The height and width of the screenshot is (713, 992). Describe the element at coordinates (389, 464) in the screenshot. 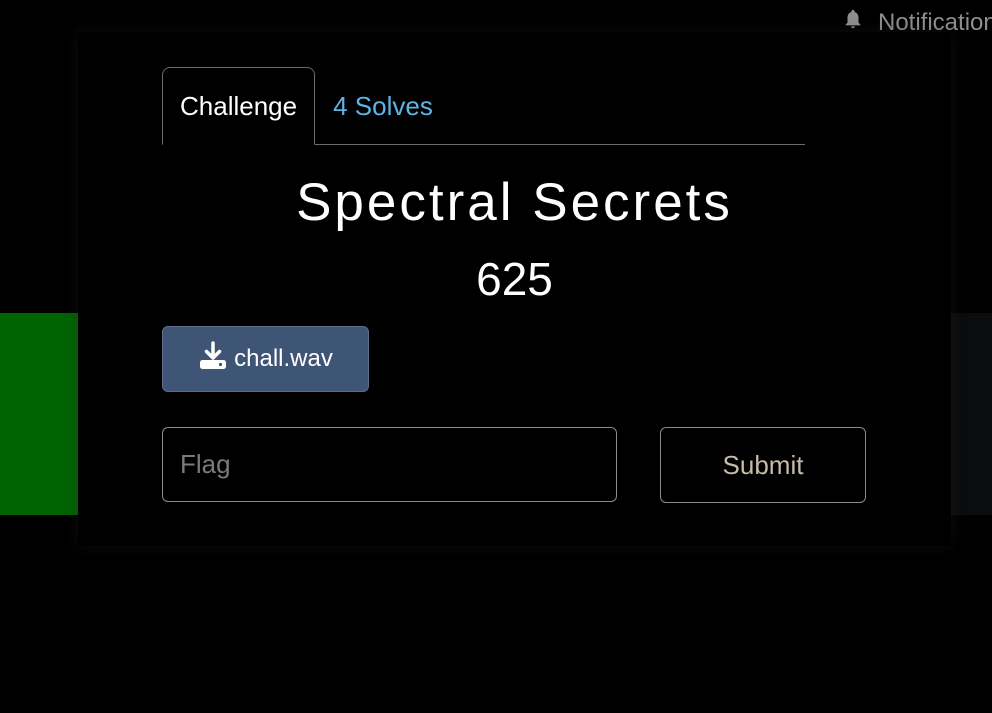

I see `flag-input` at that location.